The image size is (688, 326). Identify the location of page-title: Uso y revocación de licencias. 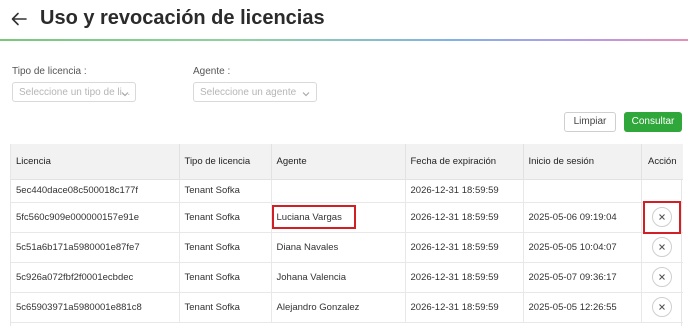
(182, 18).